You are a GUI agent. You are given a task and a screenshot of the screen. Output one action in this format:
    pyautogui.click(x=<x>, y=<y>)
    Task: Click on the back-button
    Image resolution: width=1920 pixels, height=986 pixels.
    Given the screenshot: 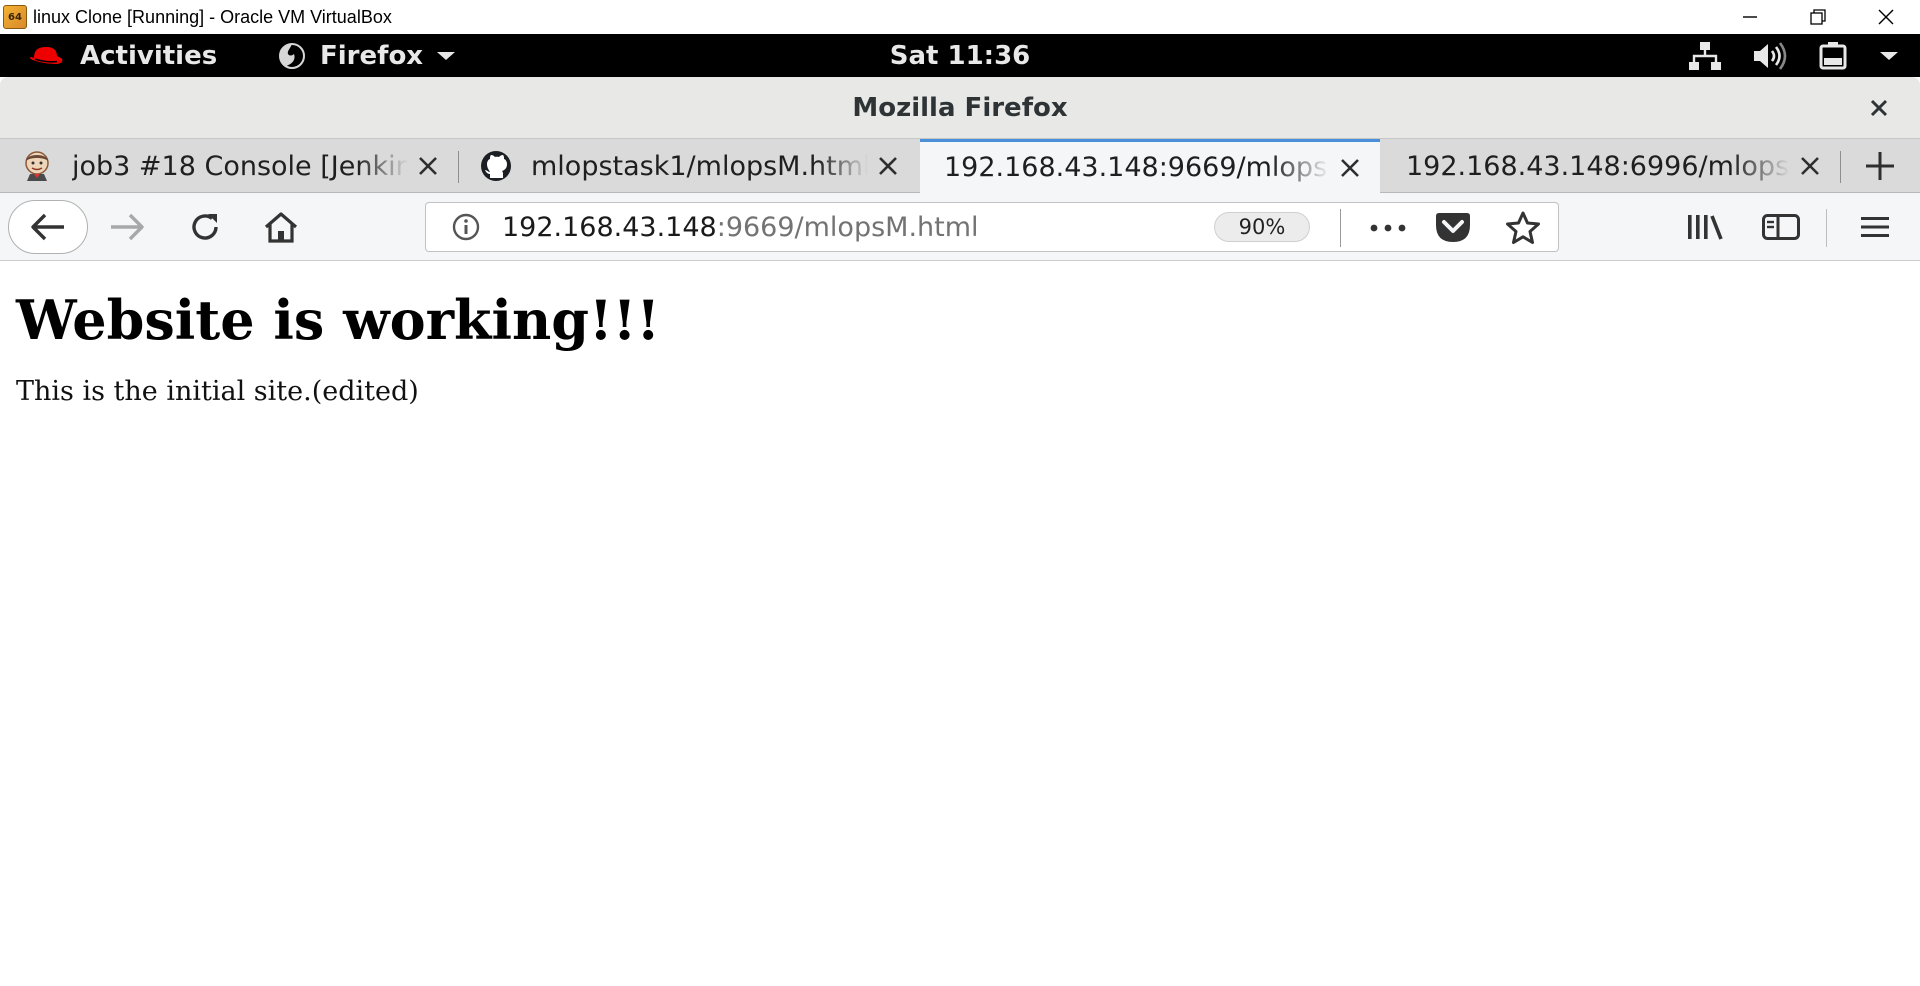 What is the action you would take?
    pyautogui.click(x=48, y=227)
    